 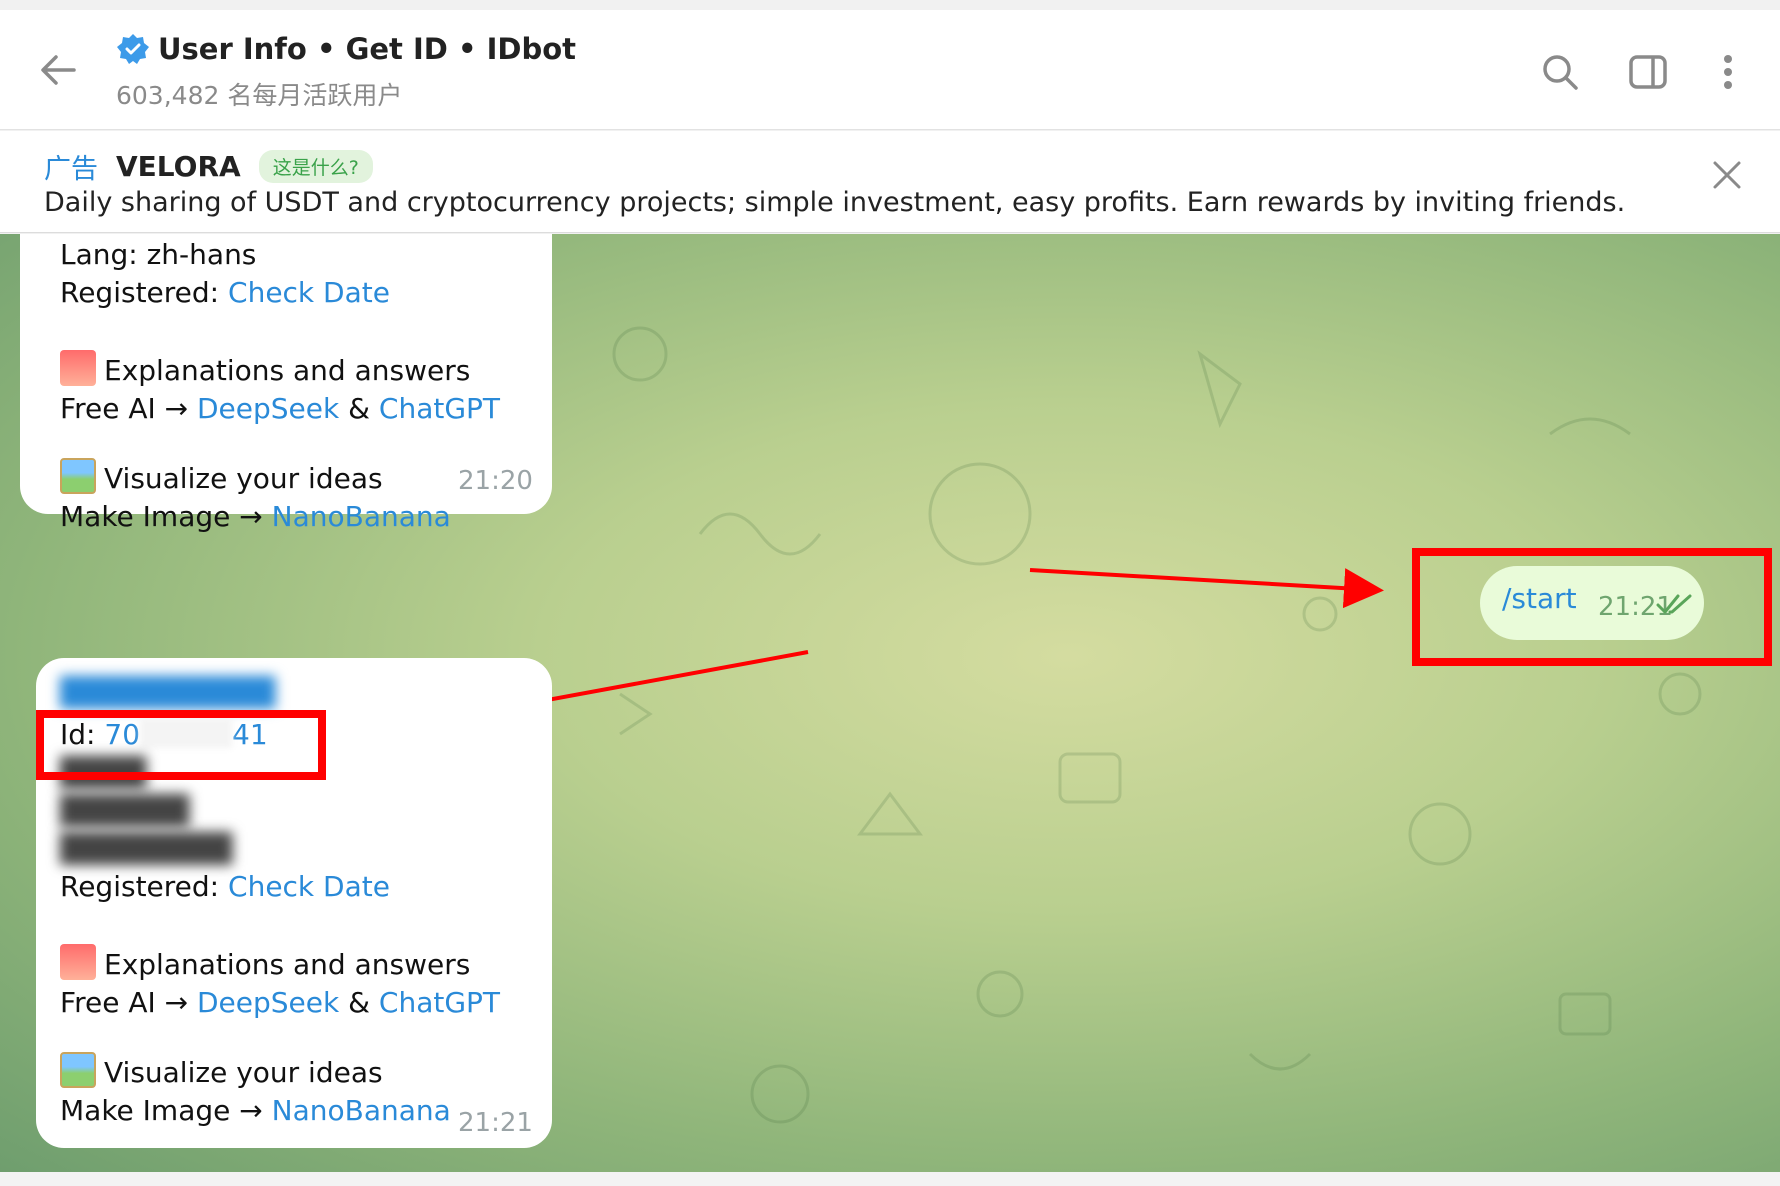 What do you see at coordinates (168, 692) in the screenshot?
I see `redacted-username: ██████████` at bounding box center [168, 692].